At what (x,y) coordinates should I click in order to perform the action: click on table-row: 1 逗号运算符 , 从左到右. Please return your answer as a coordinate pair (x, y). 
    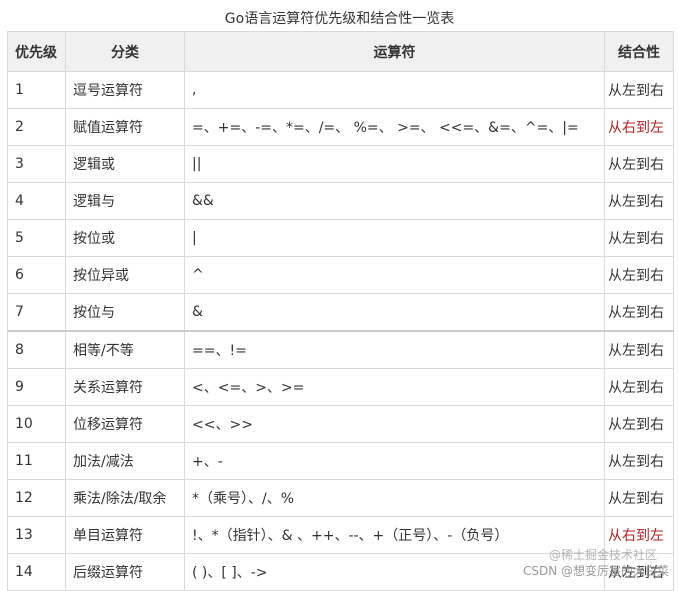
    Looking at the image, I should click on (340, 90).